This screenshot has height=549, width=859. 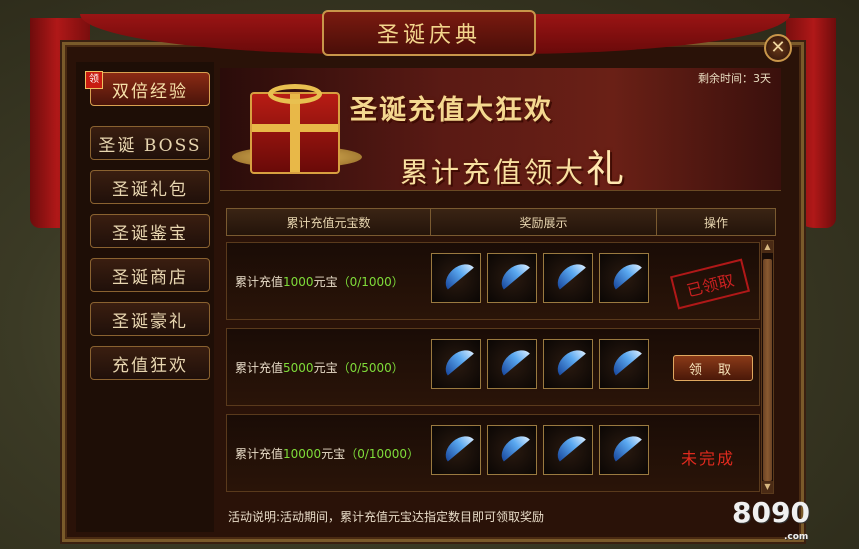 I want to click on scrollbar: ▲ ▼, so click(x=767, y=367).